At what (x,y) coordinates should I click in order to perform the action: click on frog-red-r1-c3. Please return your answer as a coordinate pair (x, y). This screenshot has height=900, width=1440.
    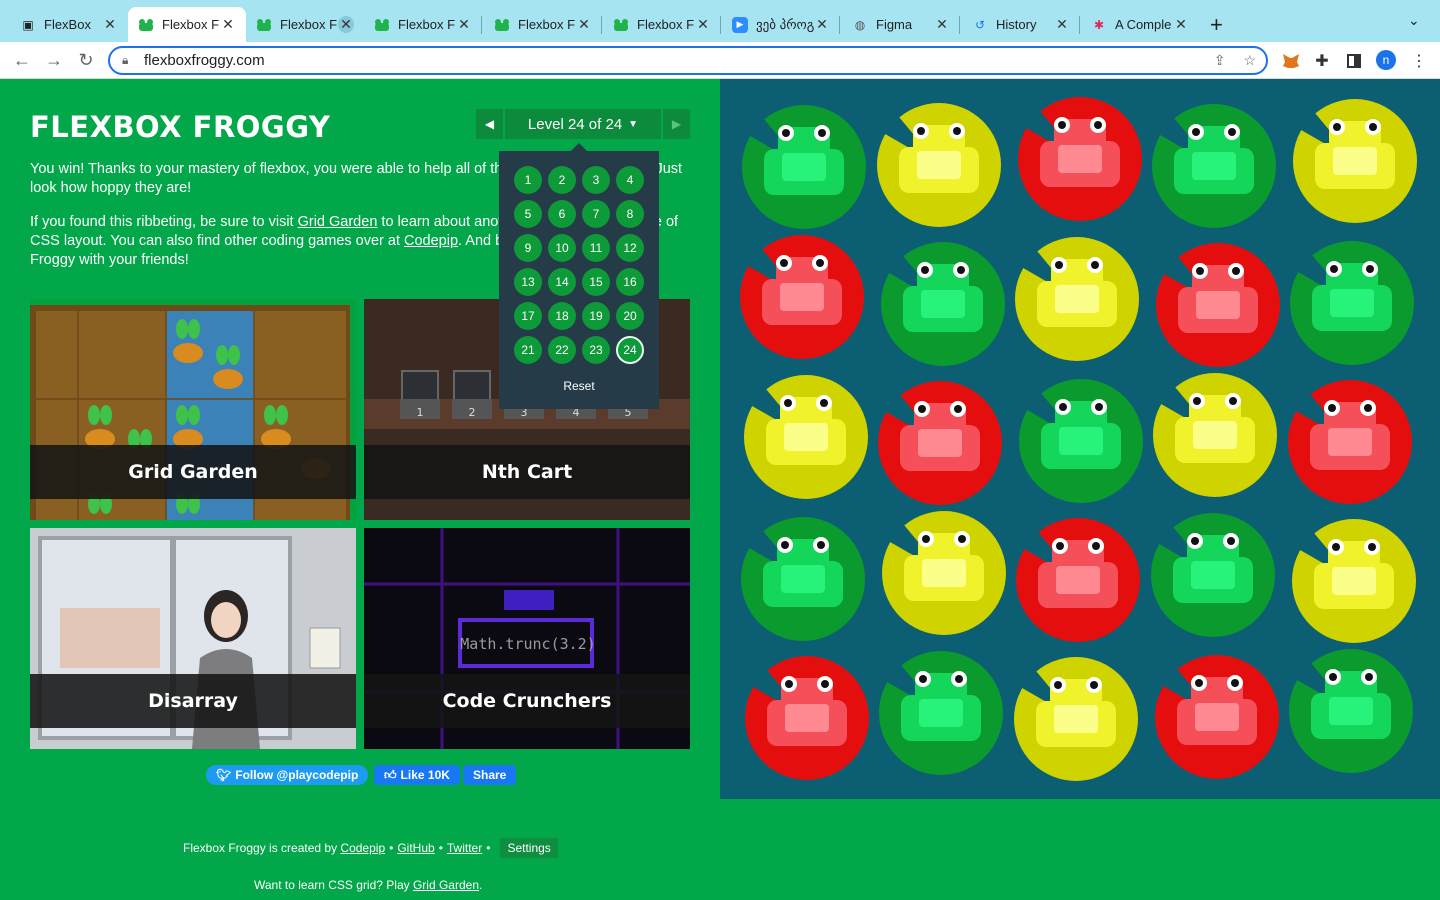
    Looking at the image, I should click on (1078, 159).